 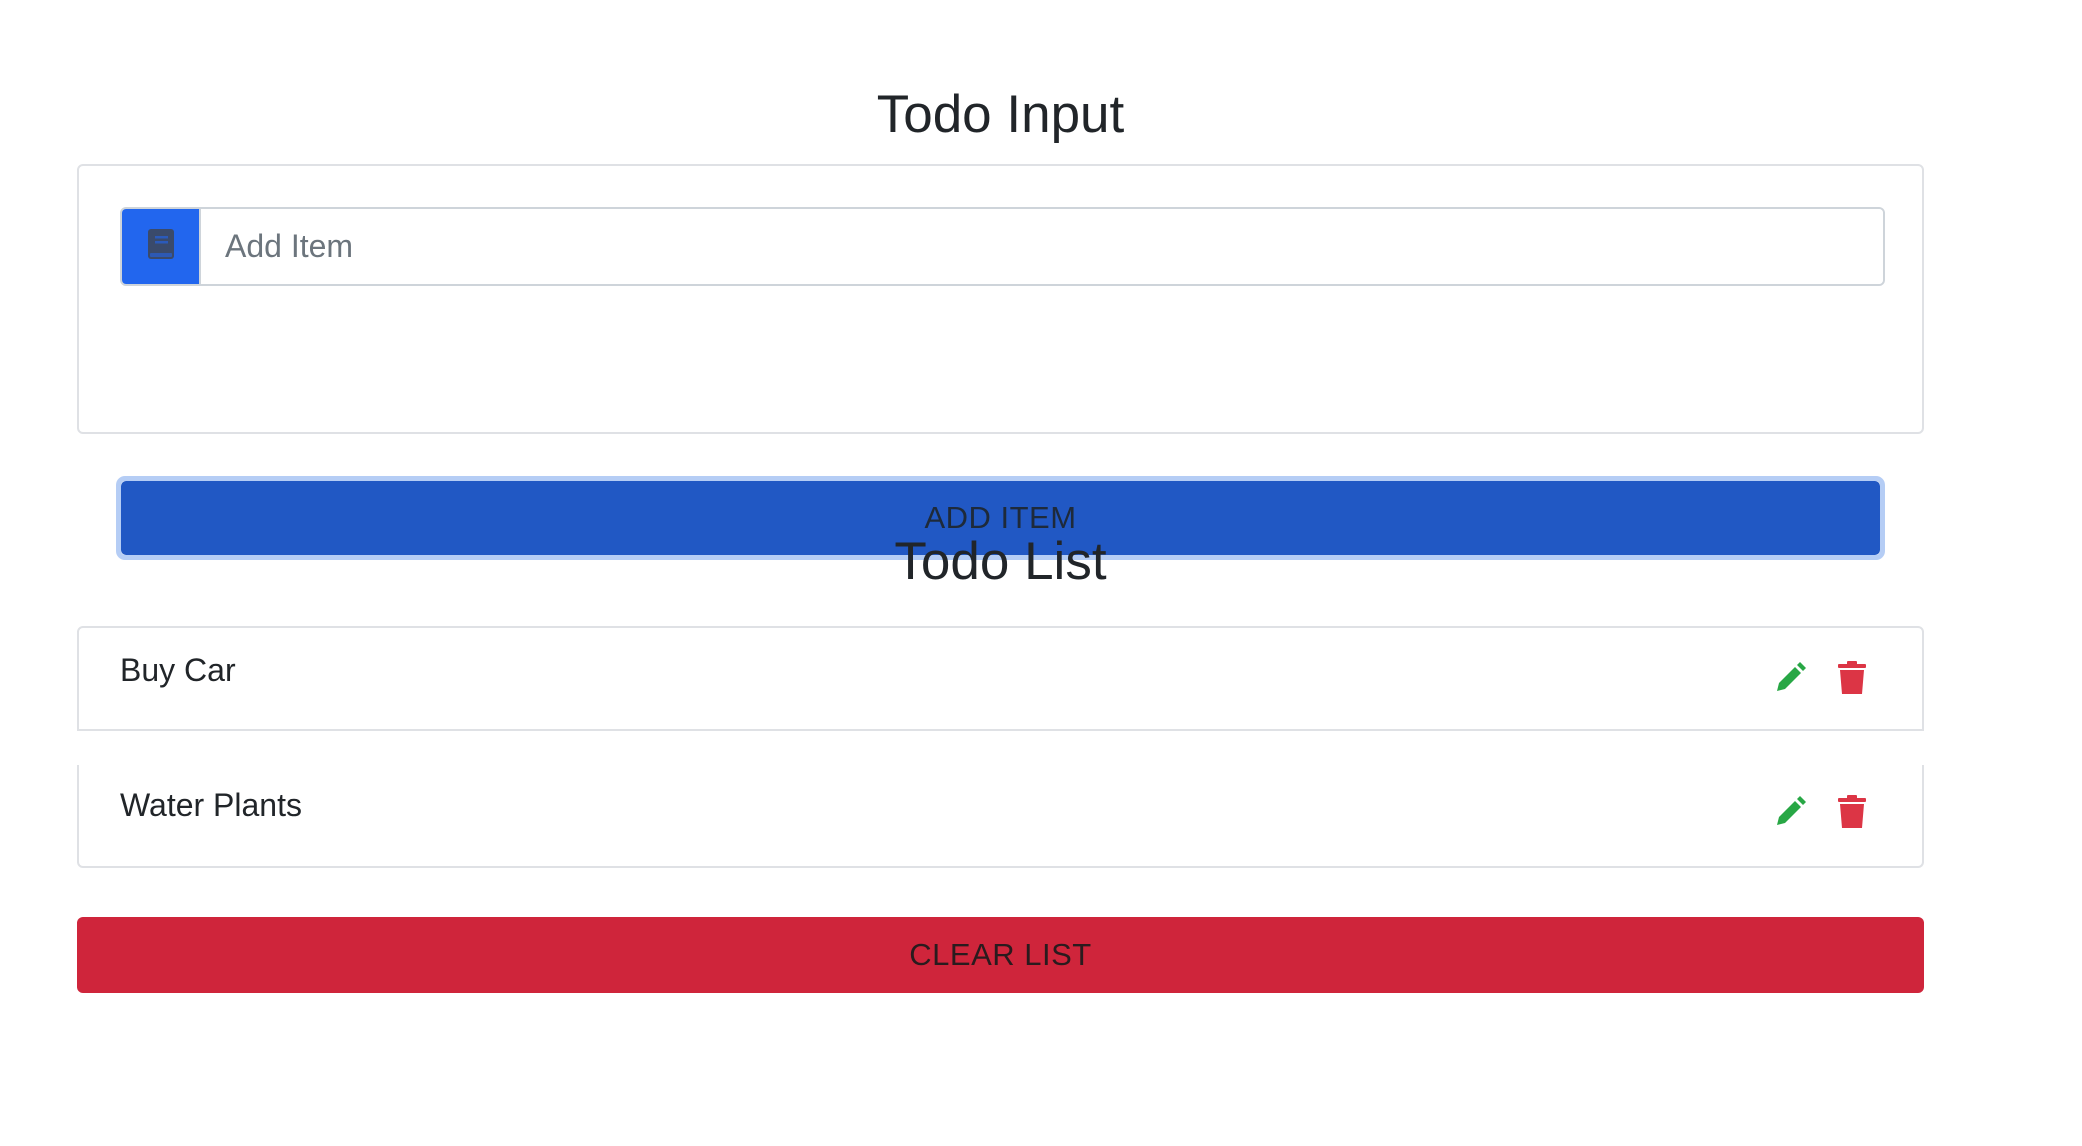 I want to click on todo-input-title: Todo Input, so click(x=1000, y=114).